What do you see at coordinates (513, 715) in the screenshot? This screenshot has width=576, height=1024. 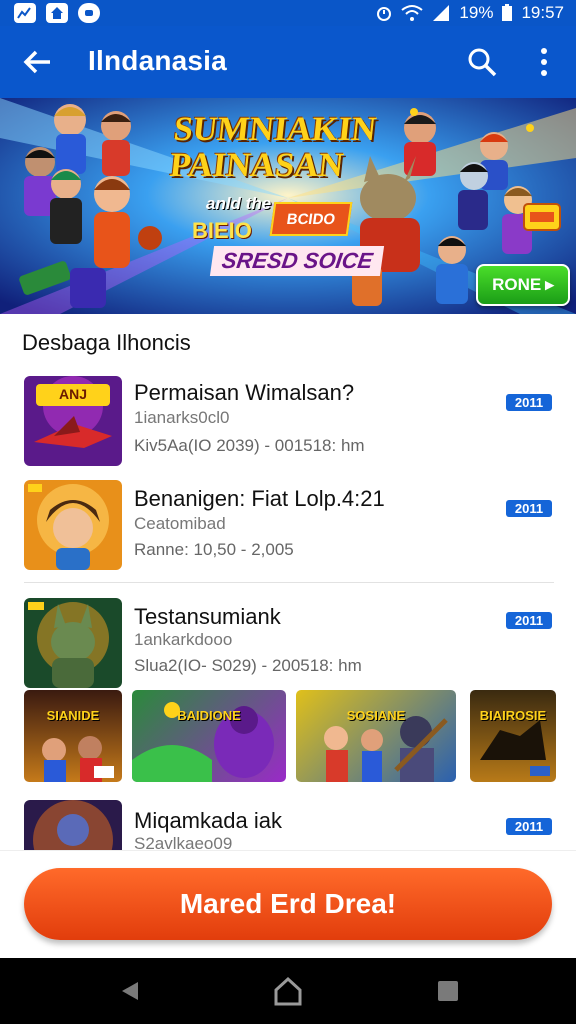 I see `mini-game-label: BIAIROSIE` at bounding box center [513, 715].